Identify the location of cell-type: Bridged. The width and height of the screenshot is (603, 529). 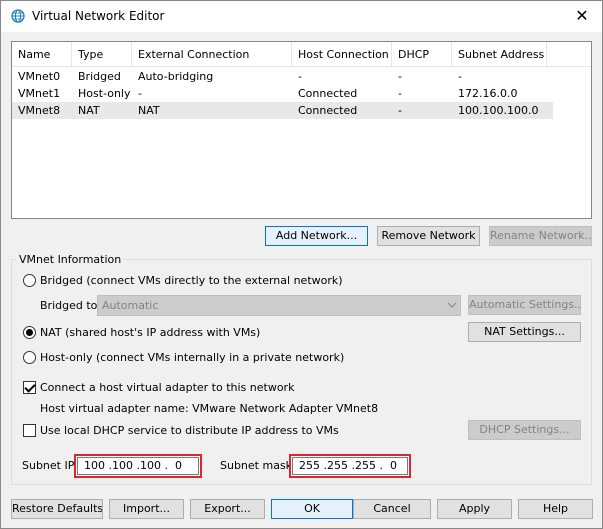
(99, 76).